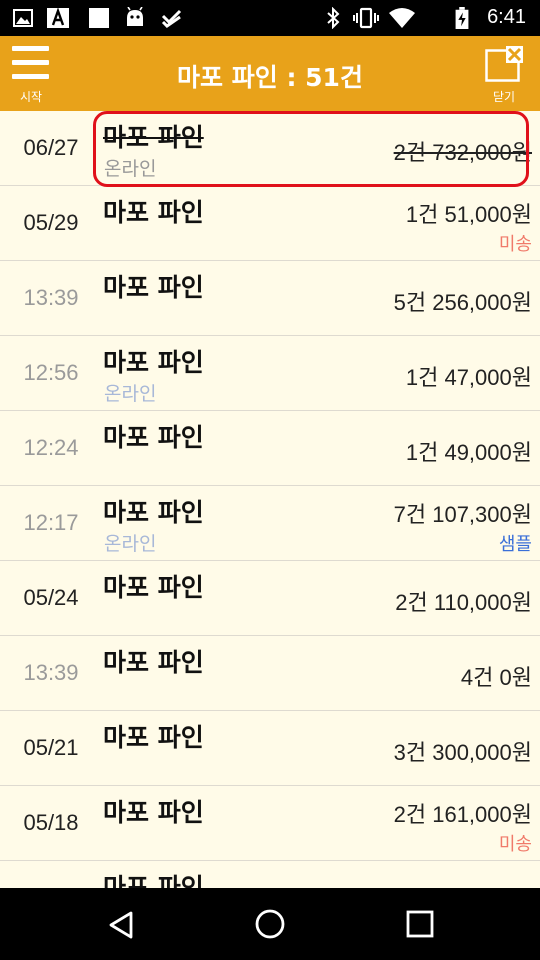 This screenshot has width=540, height=960. I want to click on menu-icon, so click(30, 48).